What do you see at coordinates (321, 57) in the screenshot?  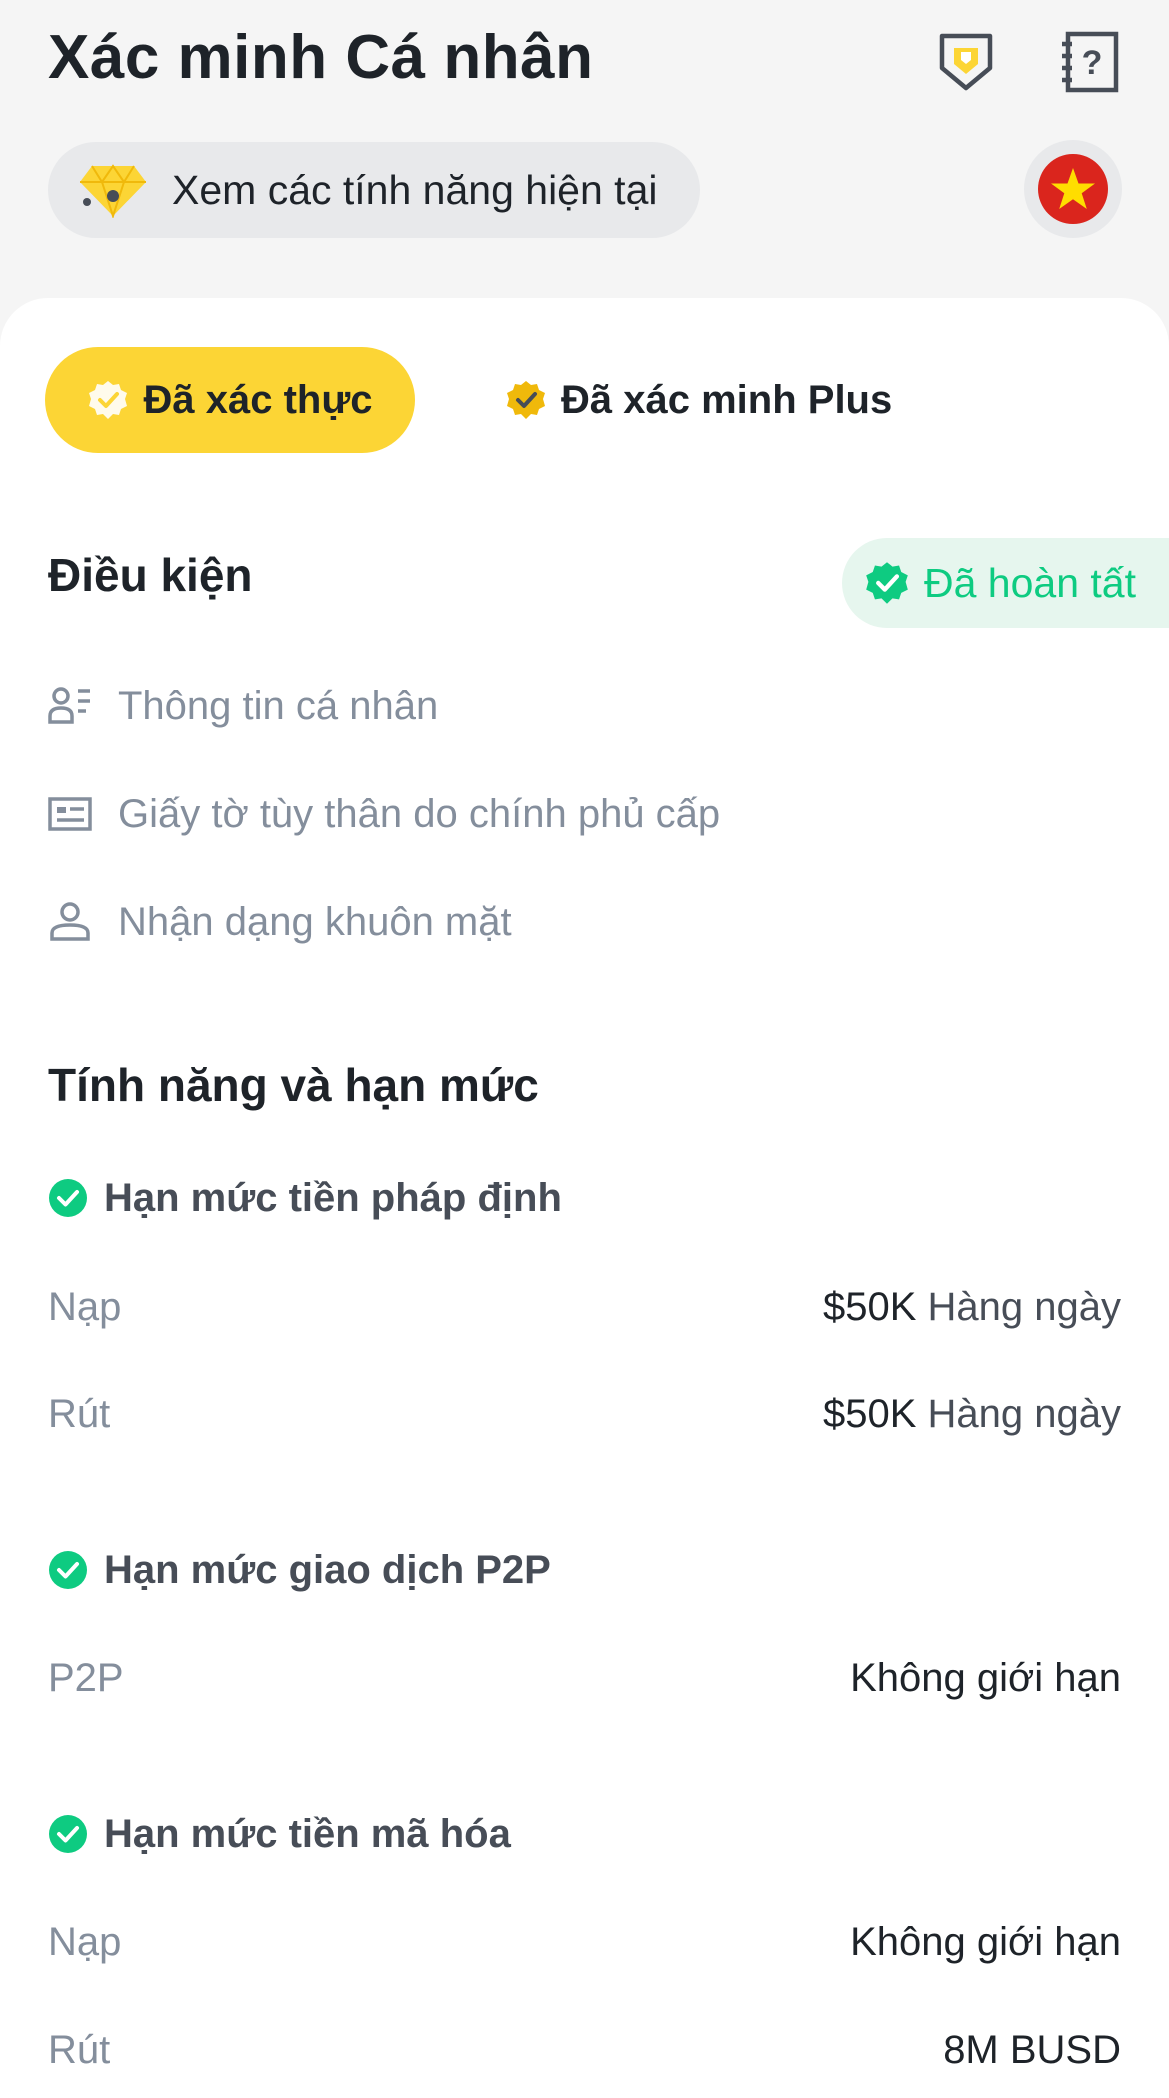 I see `page-title: Xác minh Cá nhân` at bounding box center [321, 57].